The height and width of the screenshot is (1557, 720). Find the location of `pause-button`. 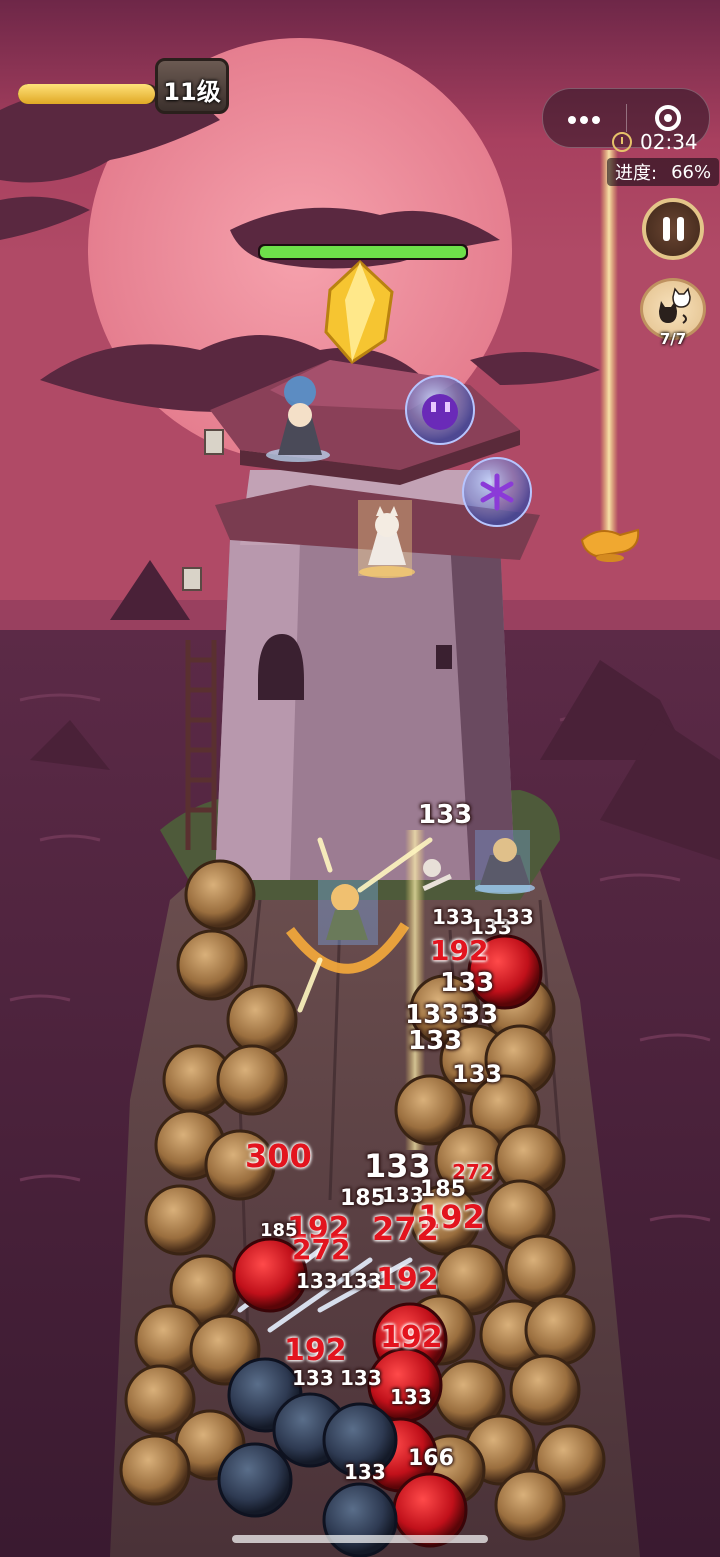

pause-button is located at coordinates (673, 229).